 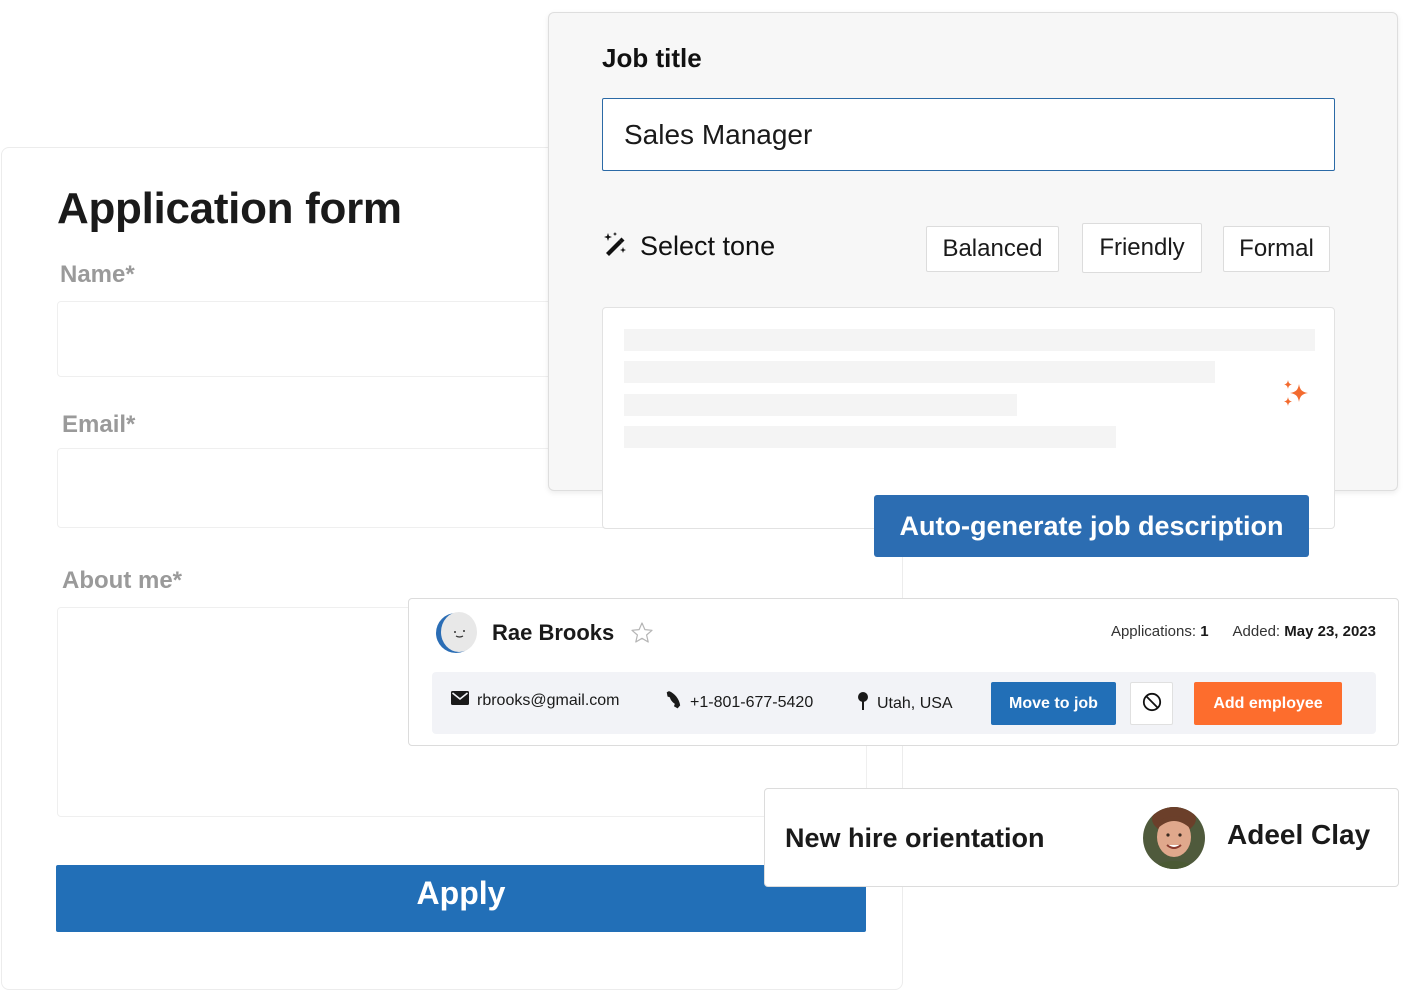 What do you see at coordinates (1142, 248) in the screenshot?
I see `tone-friendly-button: Friendly` at bounding box center [1142, 248].